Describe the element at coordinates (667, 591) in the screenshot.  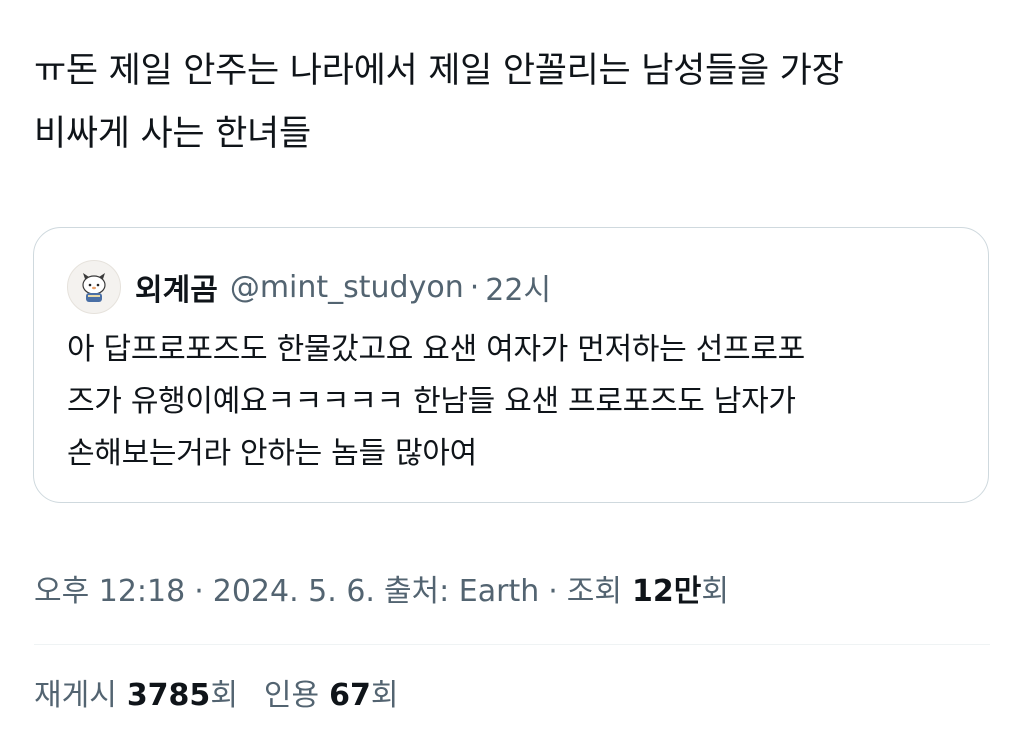
I see `views-count: 12만` at that location.